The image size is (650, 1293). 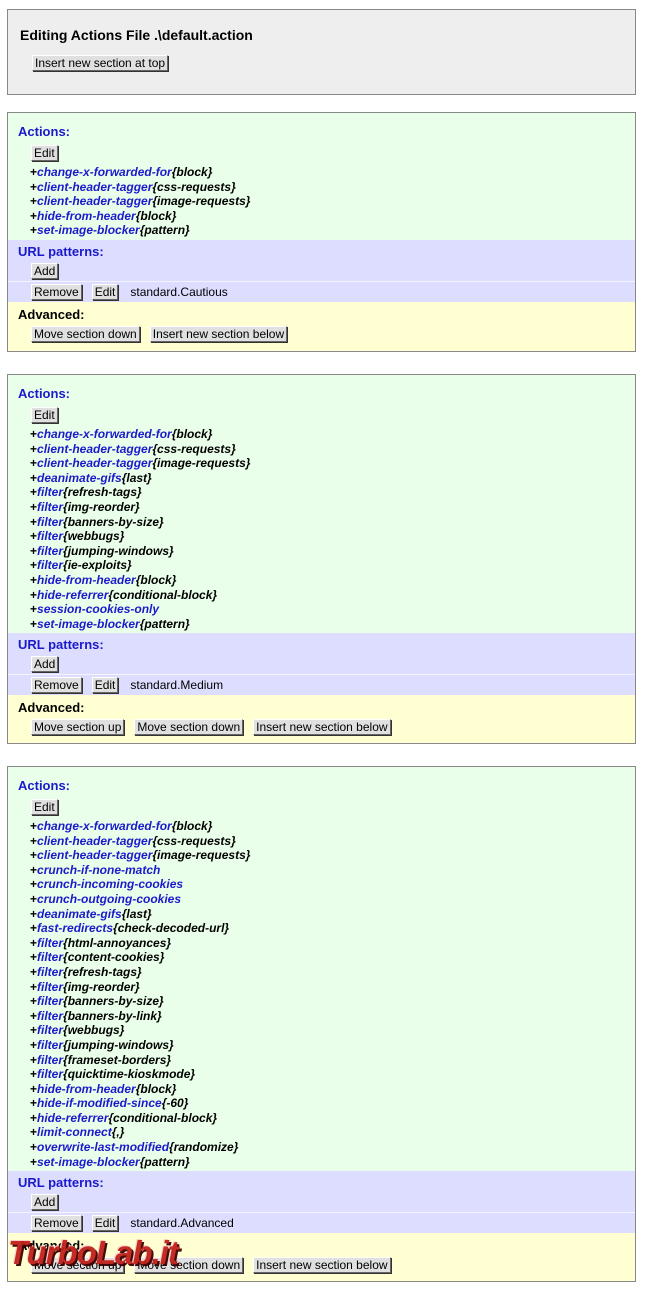 I want to click on action-param: {conditional-block}, so click(x=163, y=594).